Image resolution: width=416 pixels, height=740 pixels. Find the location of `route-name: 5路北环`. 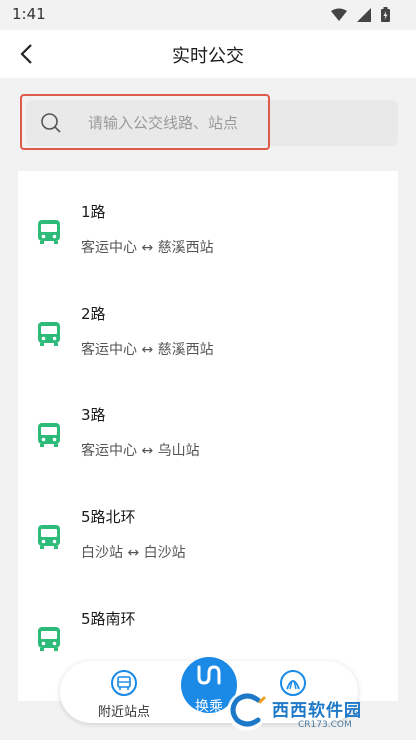

route-name: 5路北环 is located at coordinates (108, 517).